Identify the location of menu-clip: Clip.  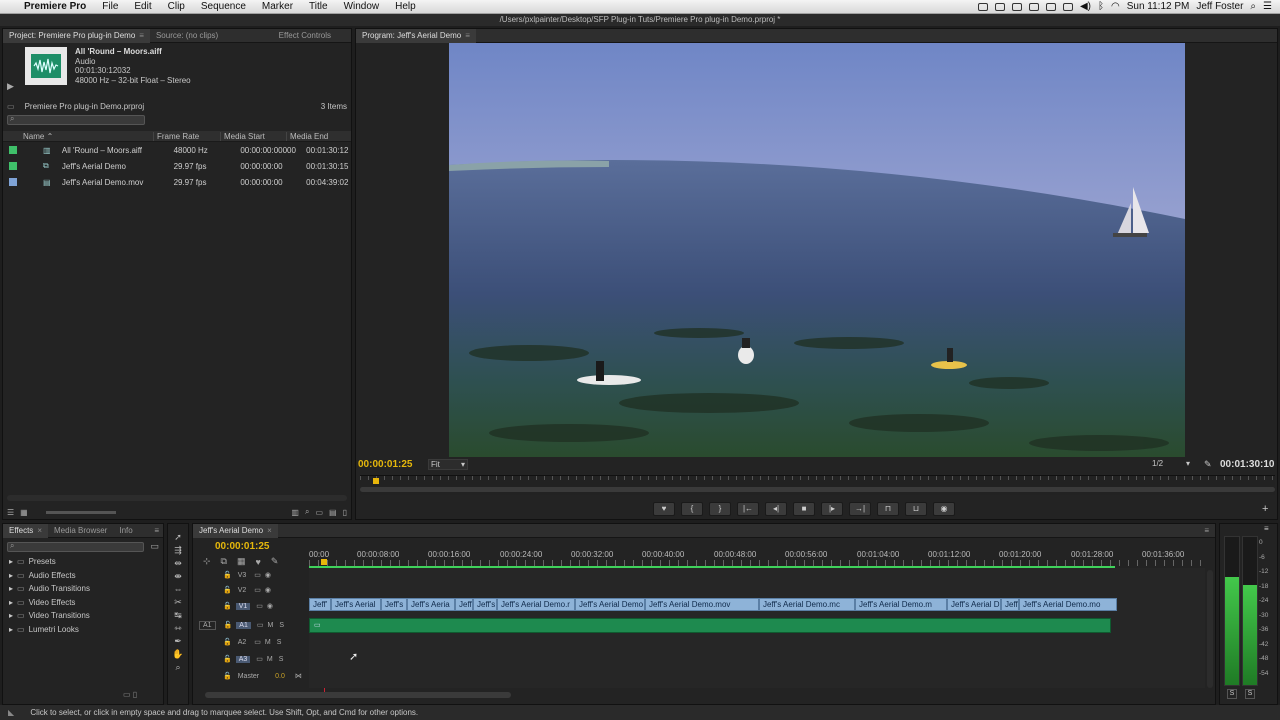
(176, 6).